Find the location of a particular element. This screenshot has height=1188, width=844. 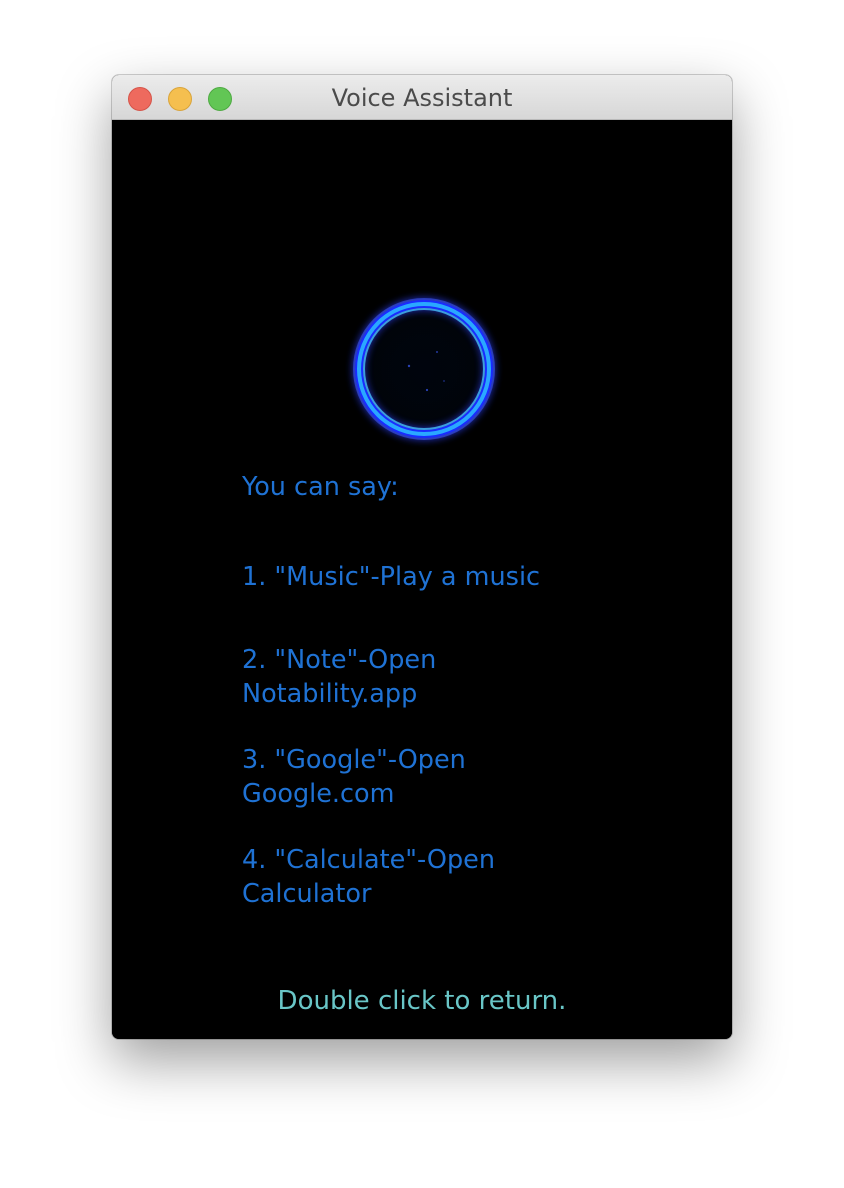

command-note-line-2: Notability.app is located at coordinates (330, 694).